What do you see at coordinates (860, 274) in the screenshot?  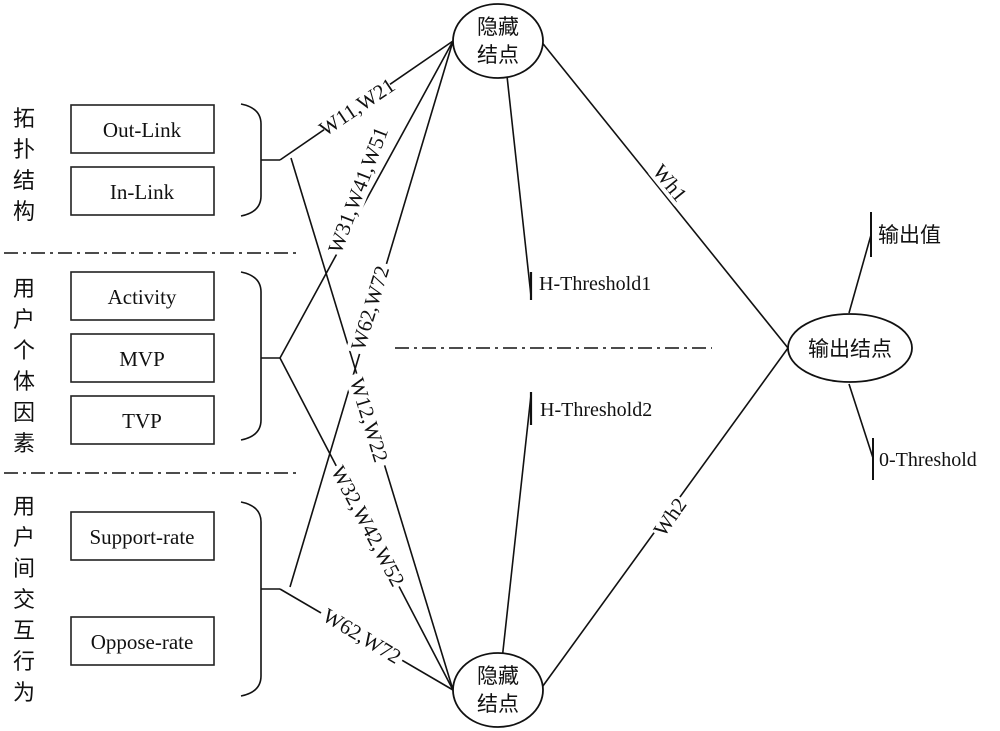 I see `output-value-line` at bounding box center [860, 274].